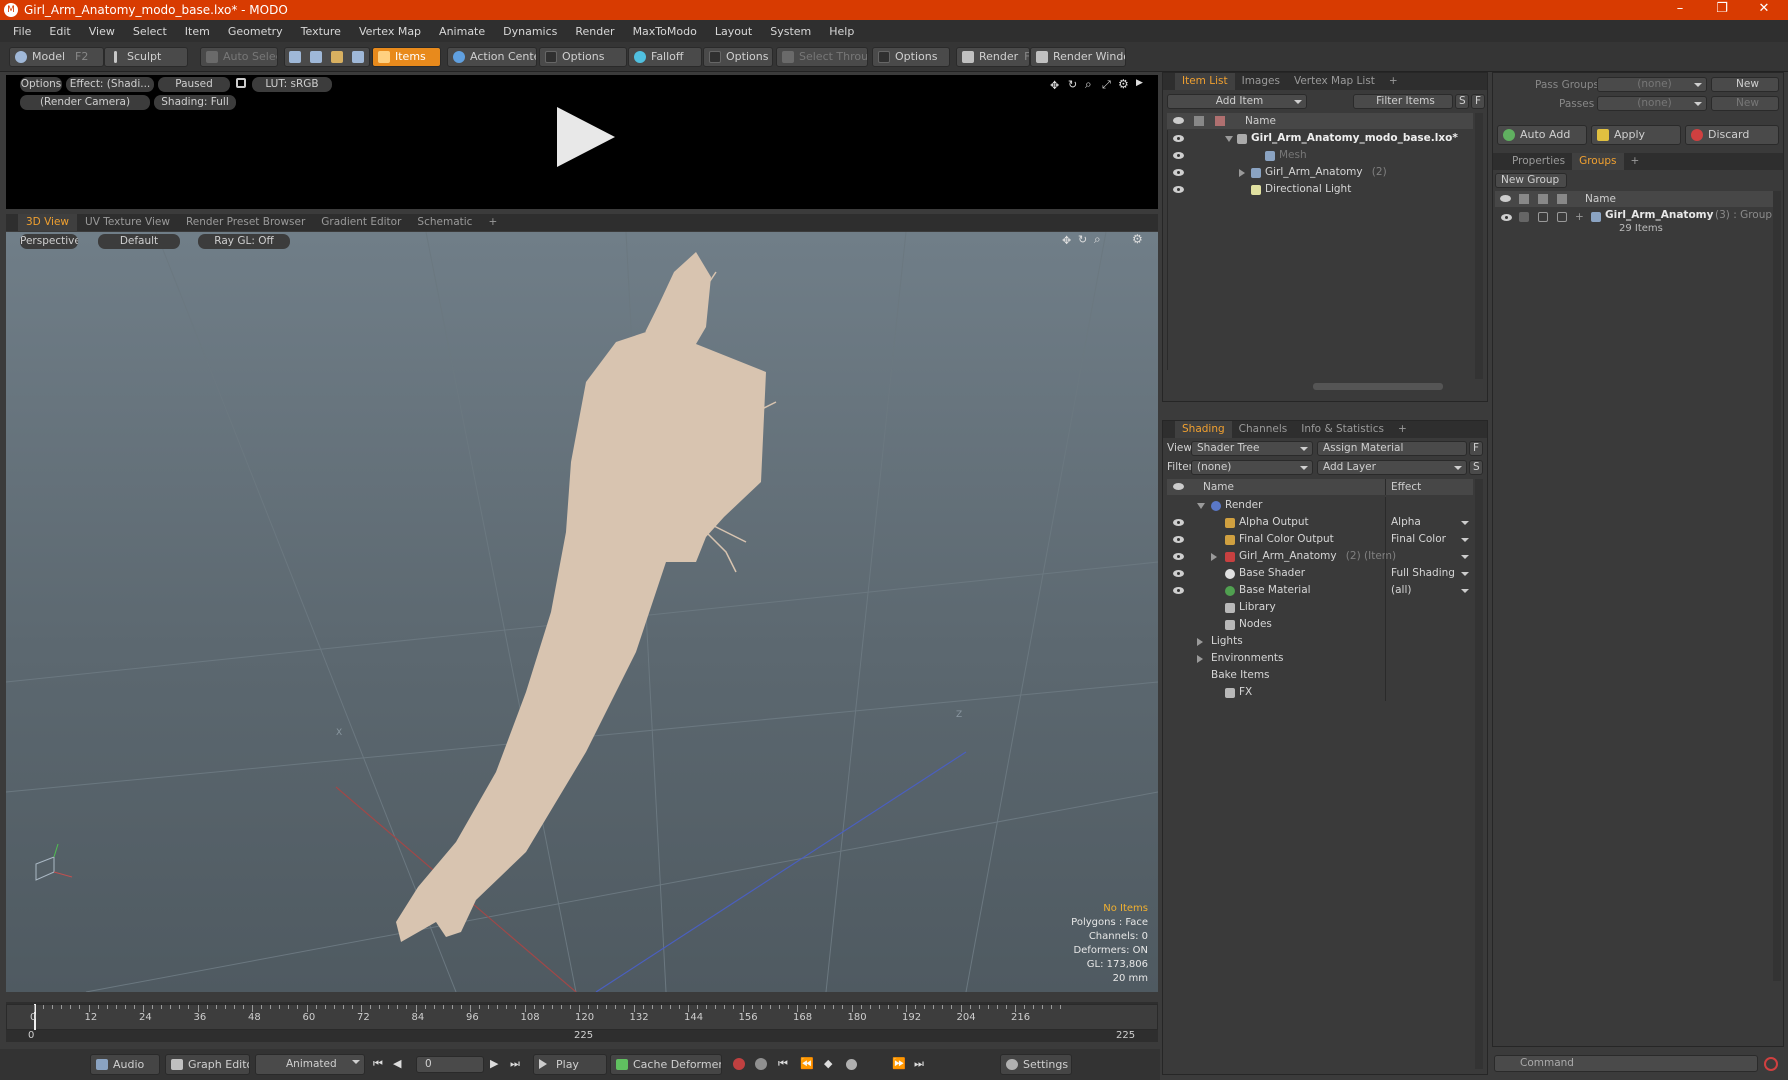  What do you see at coordinates (828, 1063) in the screenshot?
I see `set-key-icon: ◆` at bounding box center [828, 1063].